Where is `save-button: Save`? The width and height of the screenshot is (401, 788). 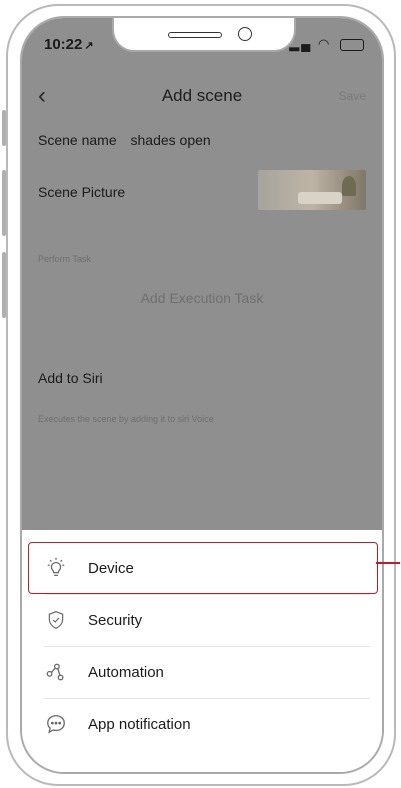
save-button: Save is located at coordinates (352, 96).